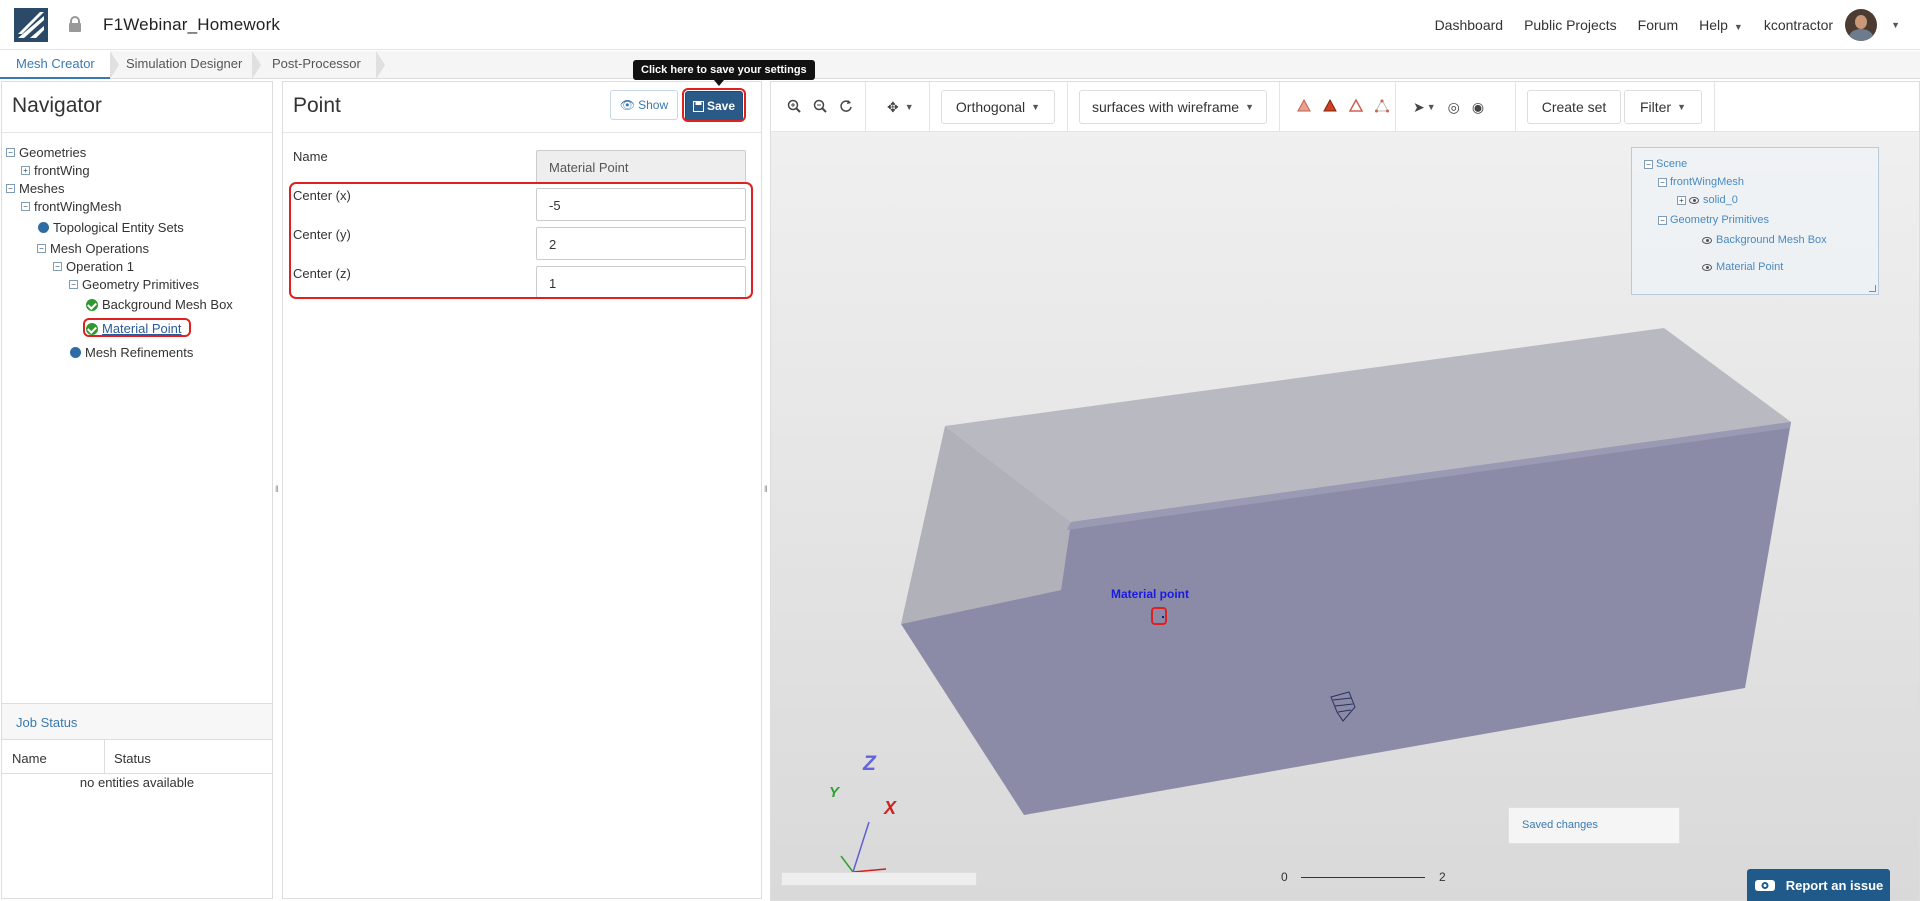 The height and width of the screenshot is (901, 1920). Describe the element at coordinates (1330, 107) in the screenshot. I see `select-face-icon` at that location.